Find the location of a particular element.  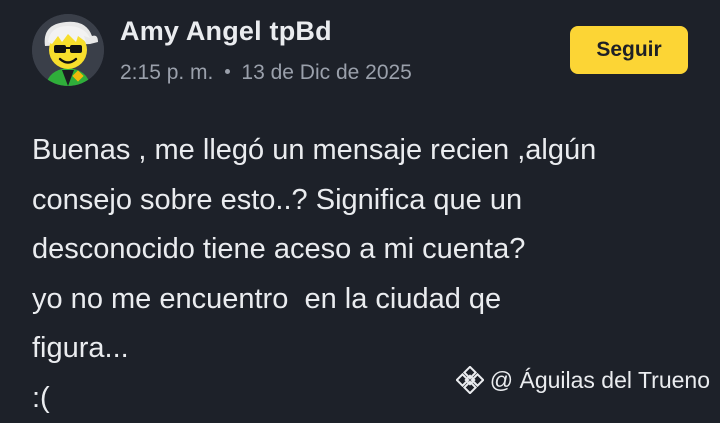

avatar-image is located at coordinates (68, 50).